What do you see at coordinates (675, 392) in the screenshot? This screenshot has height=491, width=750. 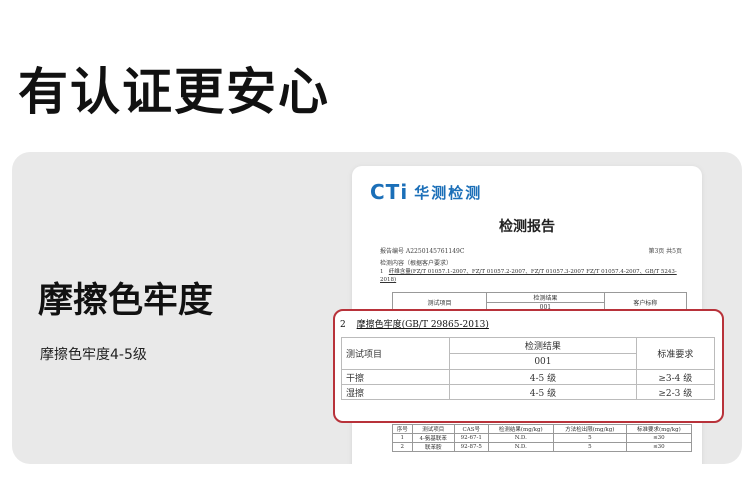 I see `row-requirement: ≥2-3 级` at bounding box center [675, 392].